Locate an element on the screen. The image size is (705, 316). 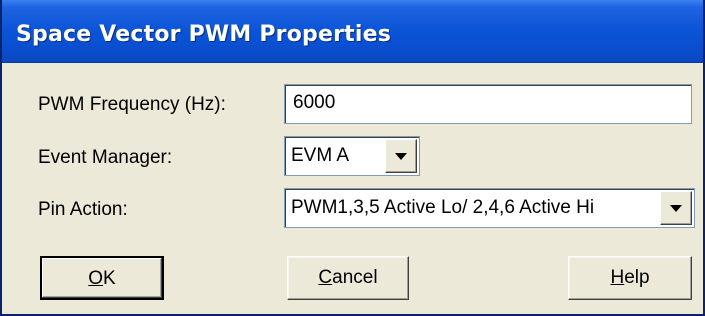
help-button-mnemonic: H is located at coordinates (617, 277).